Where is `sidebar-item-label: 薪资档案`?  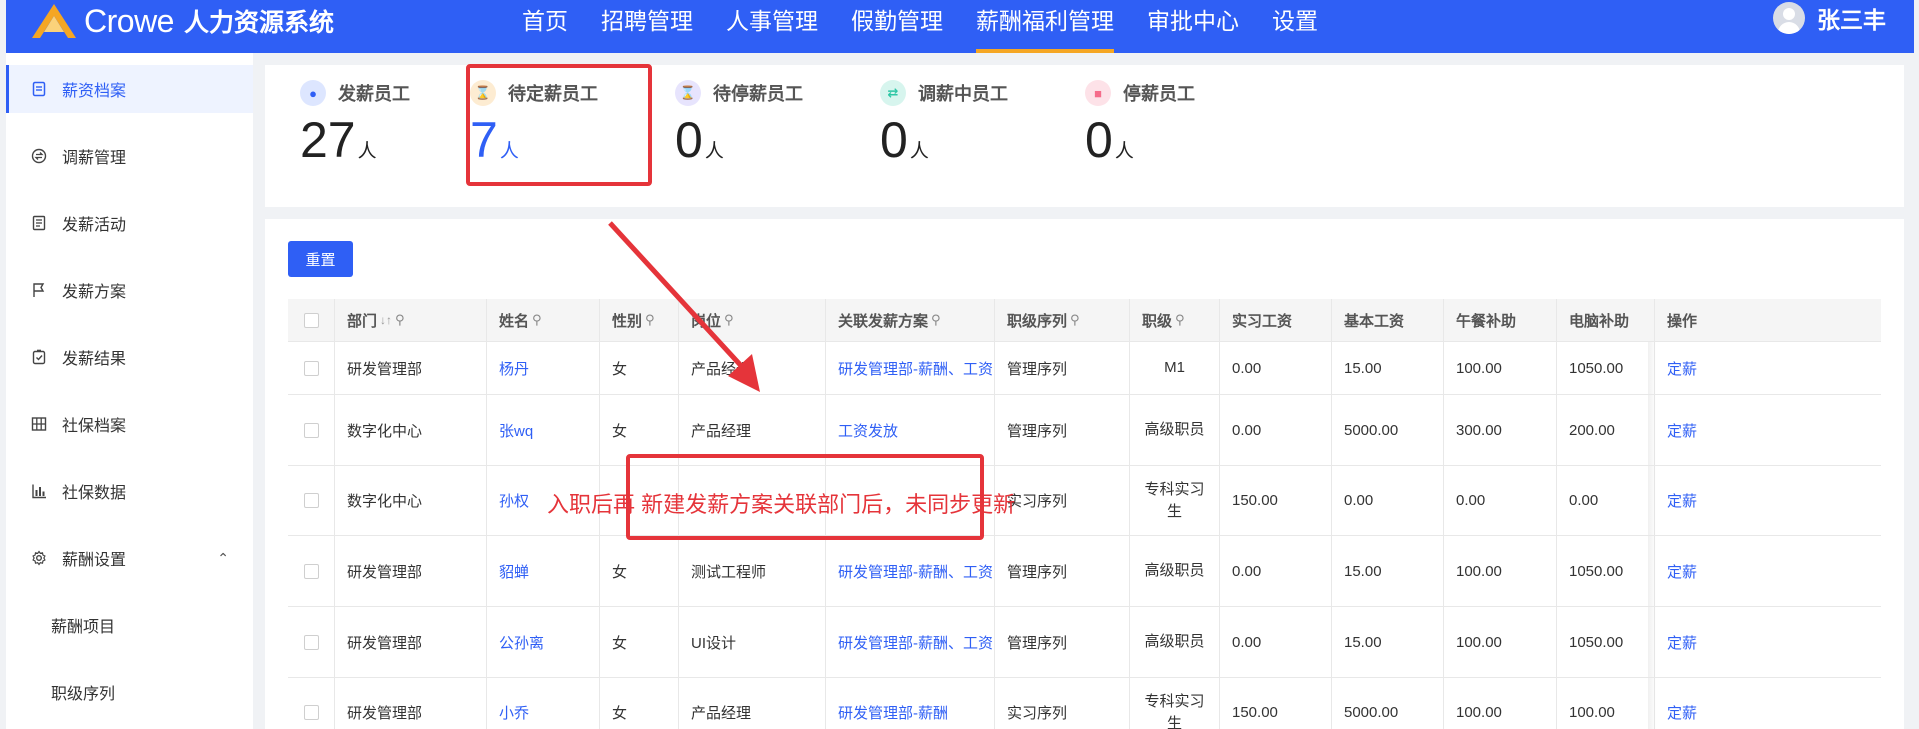 sidebar-item-label: 薪资档案 is located at coordinates (94, 91).